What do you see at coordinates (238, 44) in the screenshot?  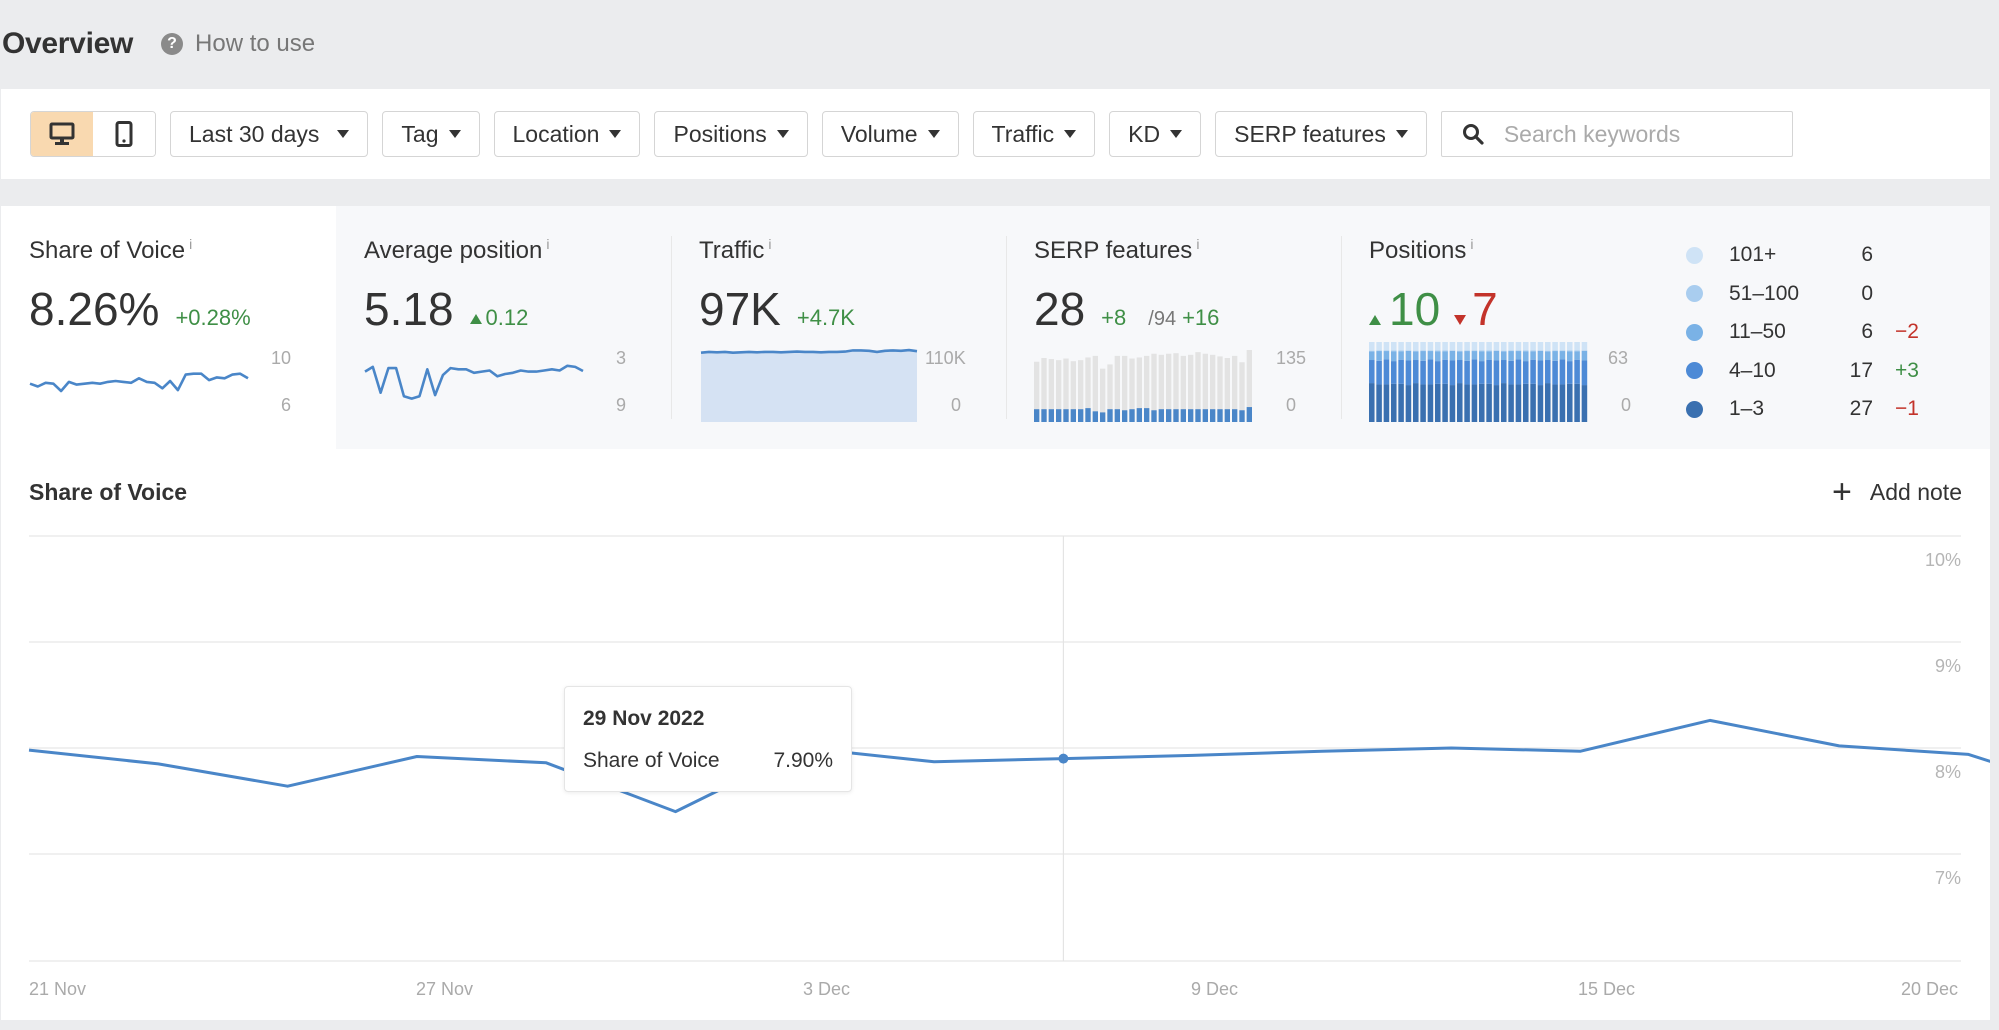 I see `how-to-use-link: ? How to use` at bounding box center [238, 44].